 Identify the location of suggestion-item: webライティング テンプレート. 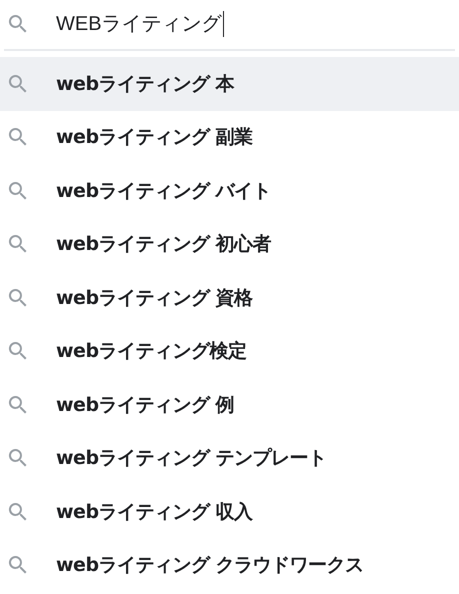
(229, 458).